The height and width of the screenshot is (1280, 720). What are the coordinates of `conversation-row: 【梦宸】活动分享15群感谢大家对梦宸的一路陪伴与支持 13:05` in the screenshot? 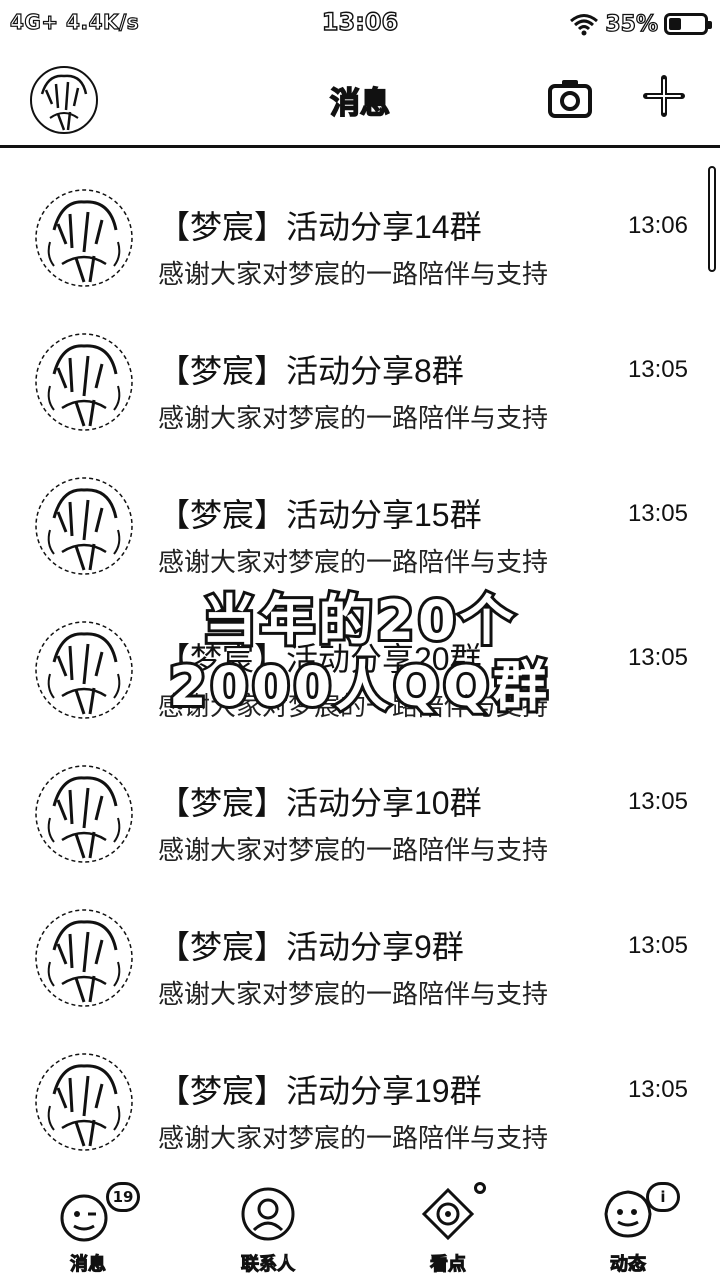 It's located at (360, 518).